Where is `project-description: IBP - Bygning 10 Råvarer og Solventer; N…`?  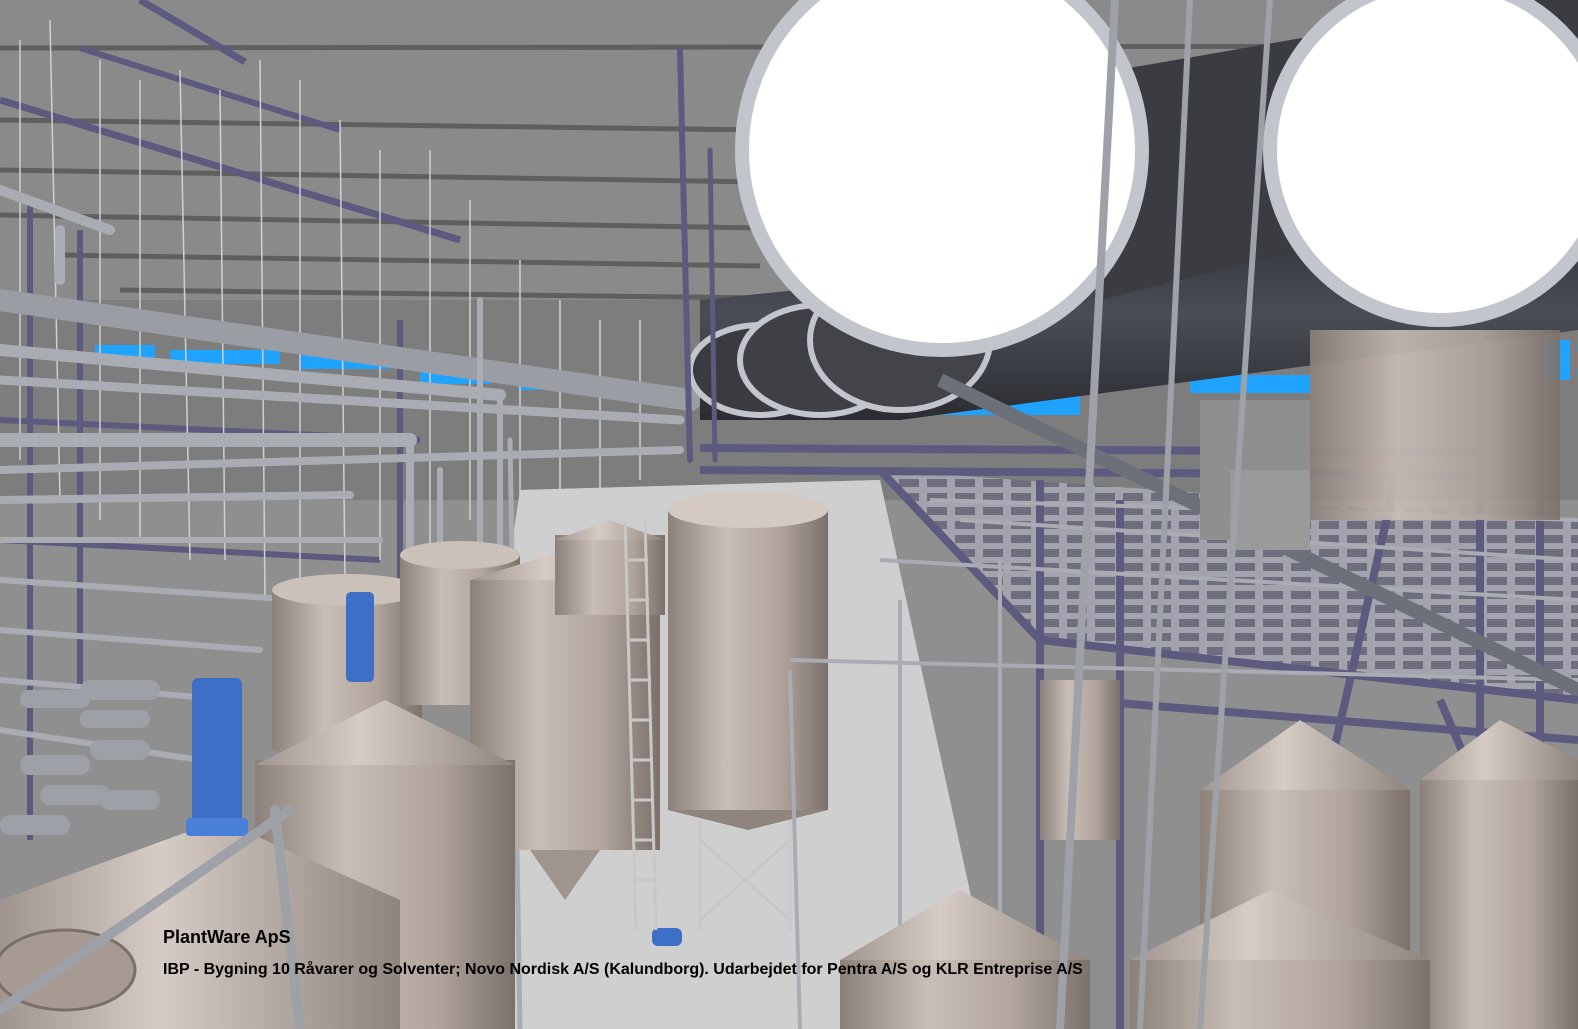 project-description: IBP - Bygning 10 Råvarer og Solventer; N… is located at coordinates (623, 969).